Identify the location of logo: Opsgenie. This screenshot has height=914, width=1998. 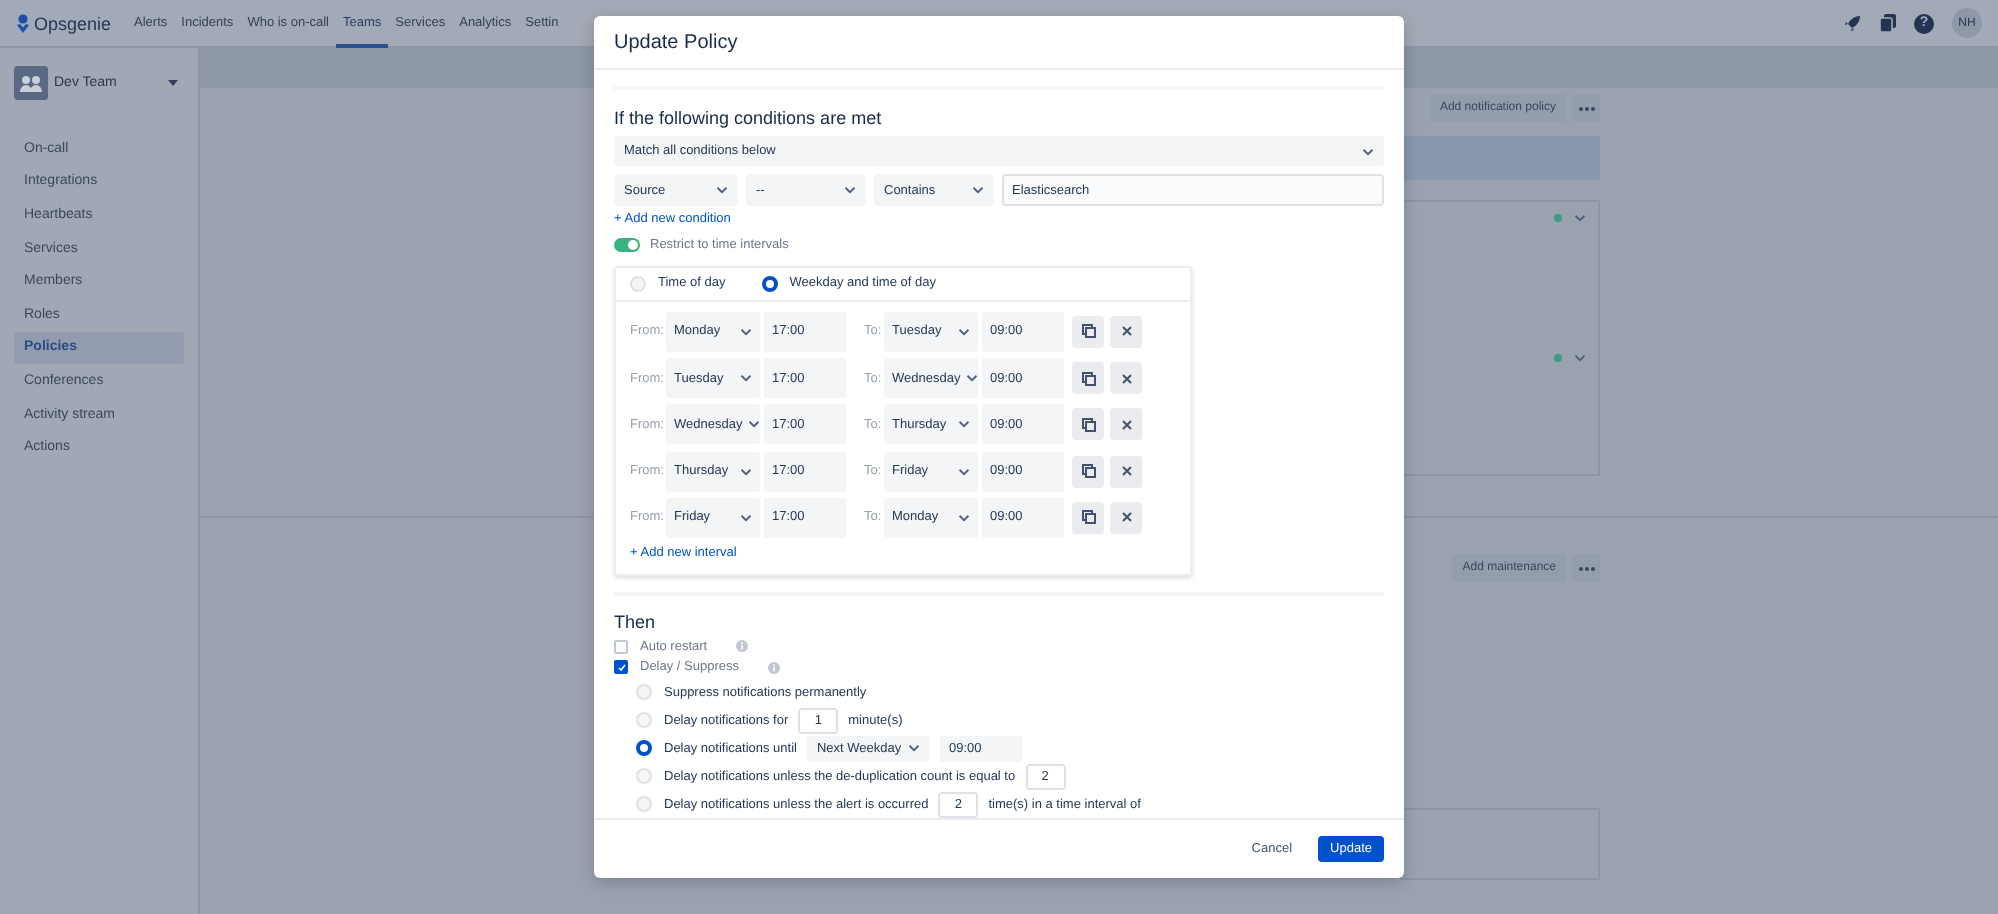
(64, 23).